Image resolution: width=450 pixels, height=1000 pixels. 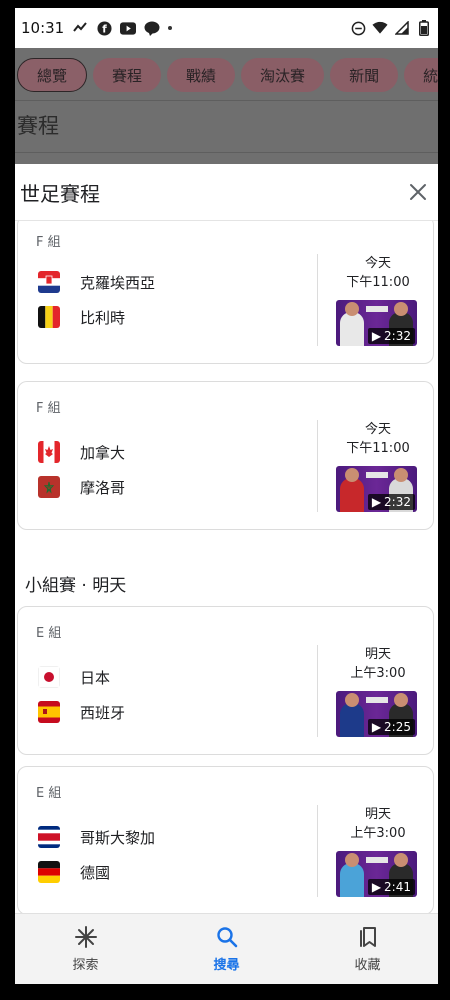 I want to click on highlight-video-thumbnail: ▶ 2:25, so click(x=376, y=714).